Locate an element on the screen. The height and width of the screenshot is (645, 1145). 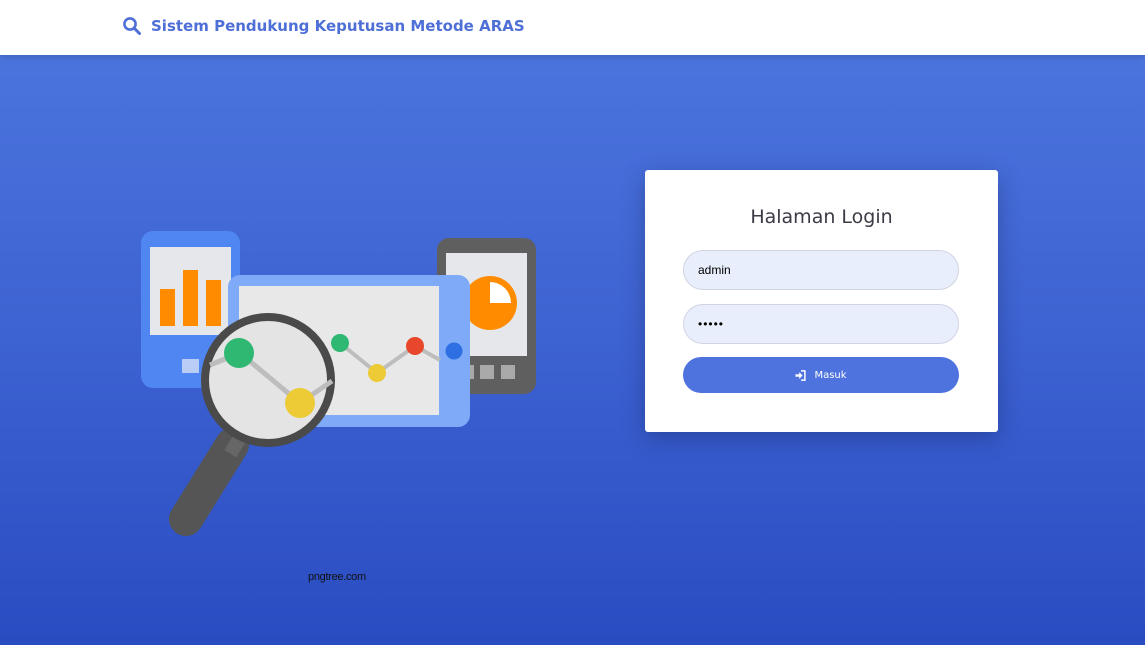
login-button-label: Masuk is located at coordinates (830, 375).